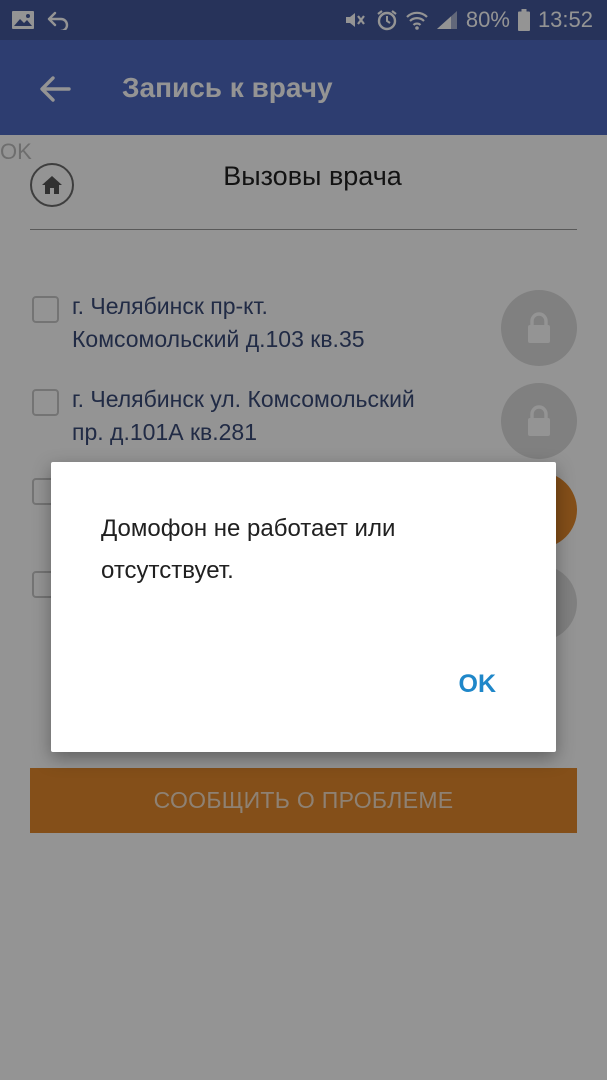 The width and height of the screenshot is (607, 1080). I want to click on dialog-ok-button: OK, so click(478, 684).